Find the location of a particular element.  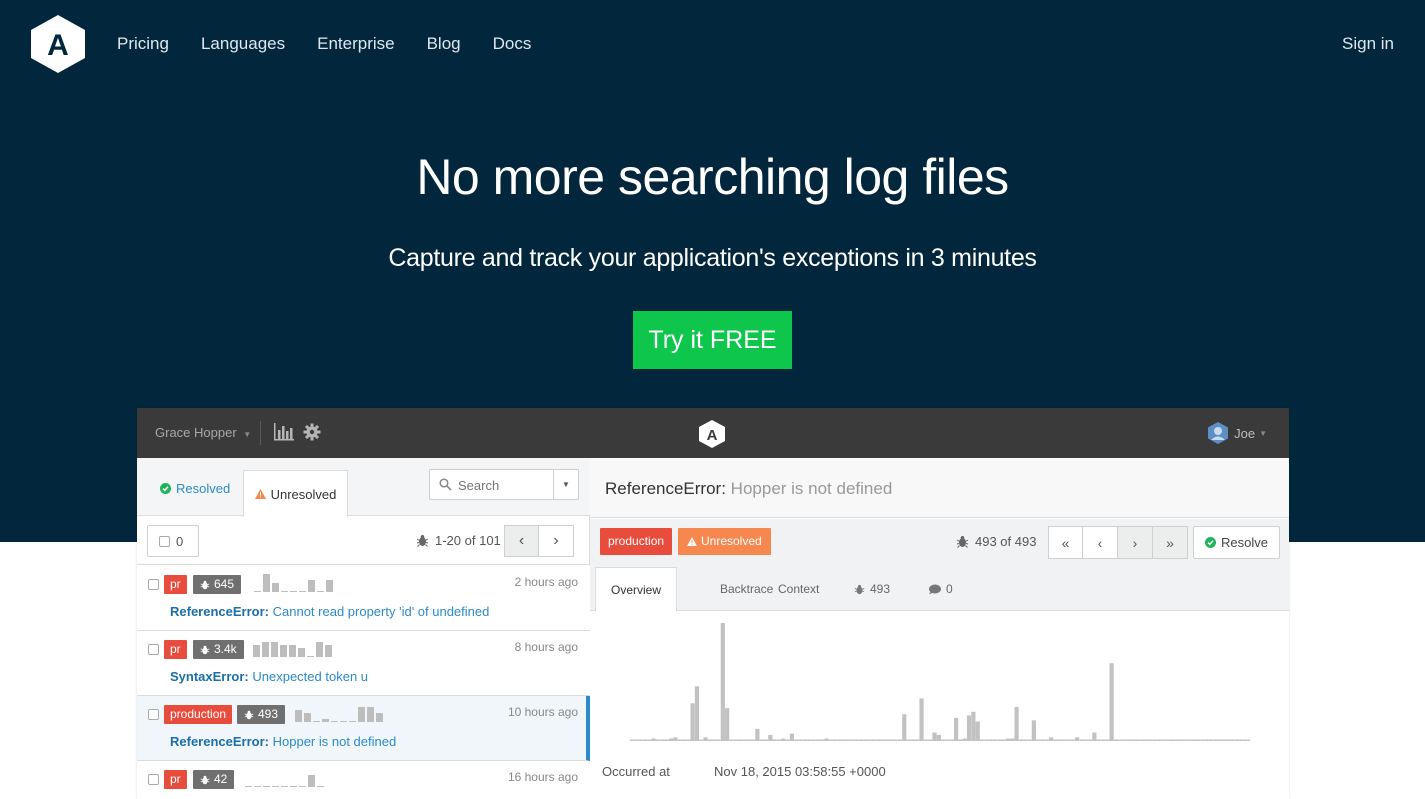

sign-in-link: Sign in is located at coordinates (1368, 44).